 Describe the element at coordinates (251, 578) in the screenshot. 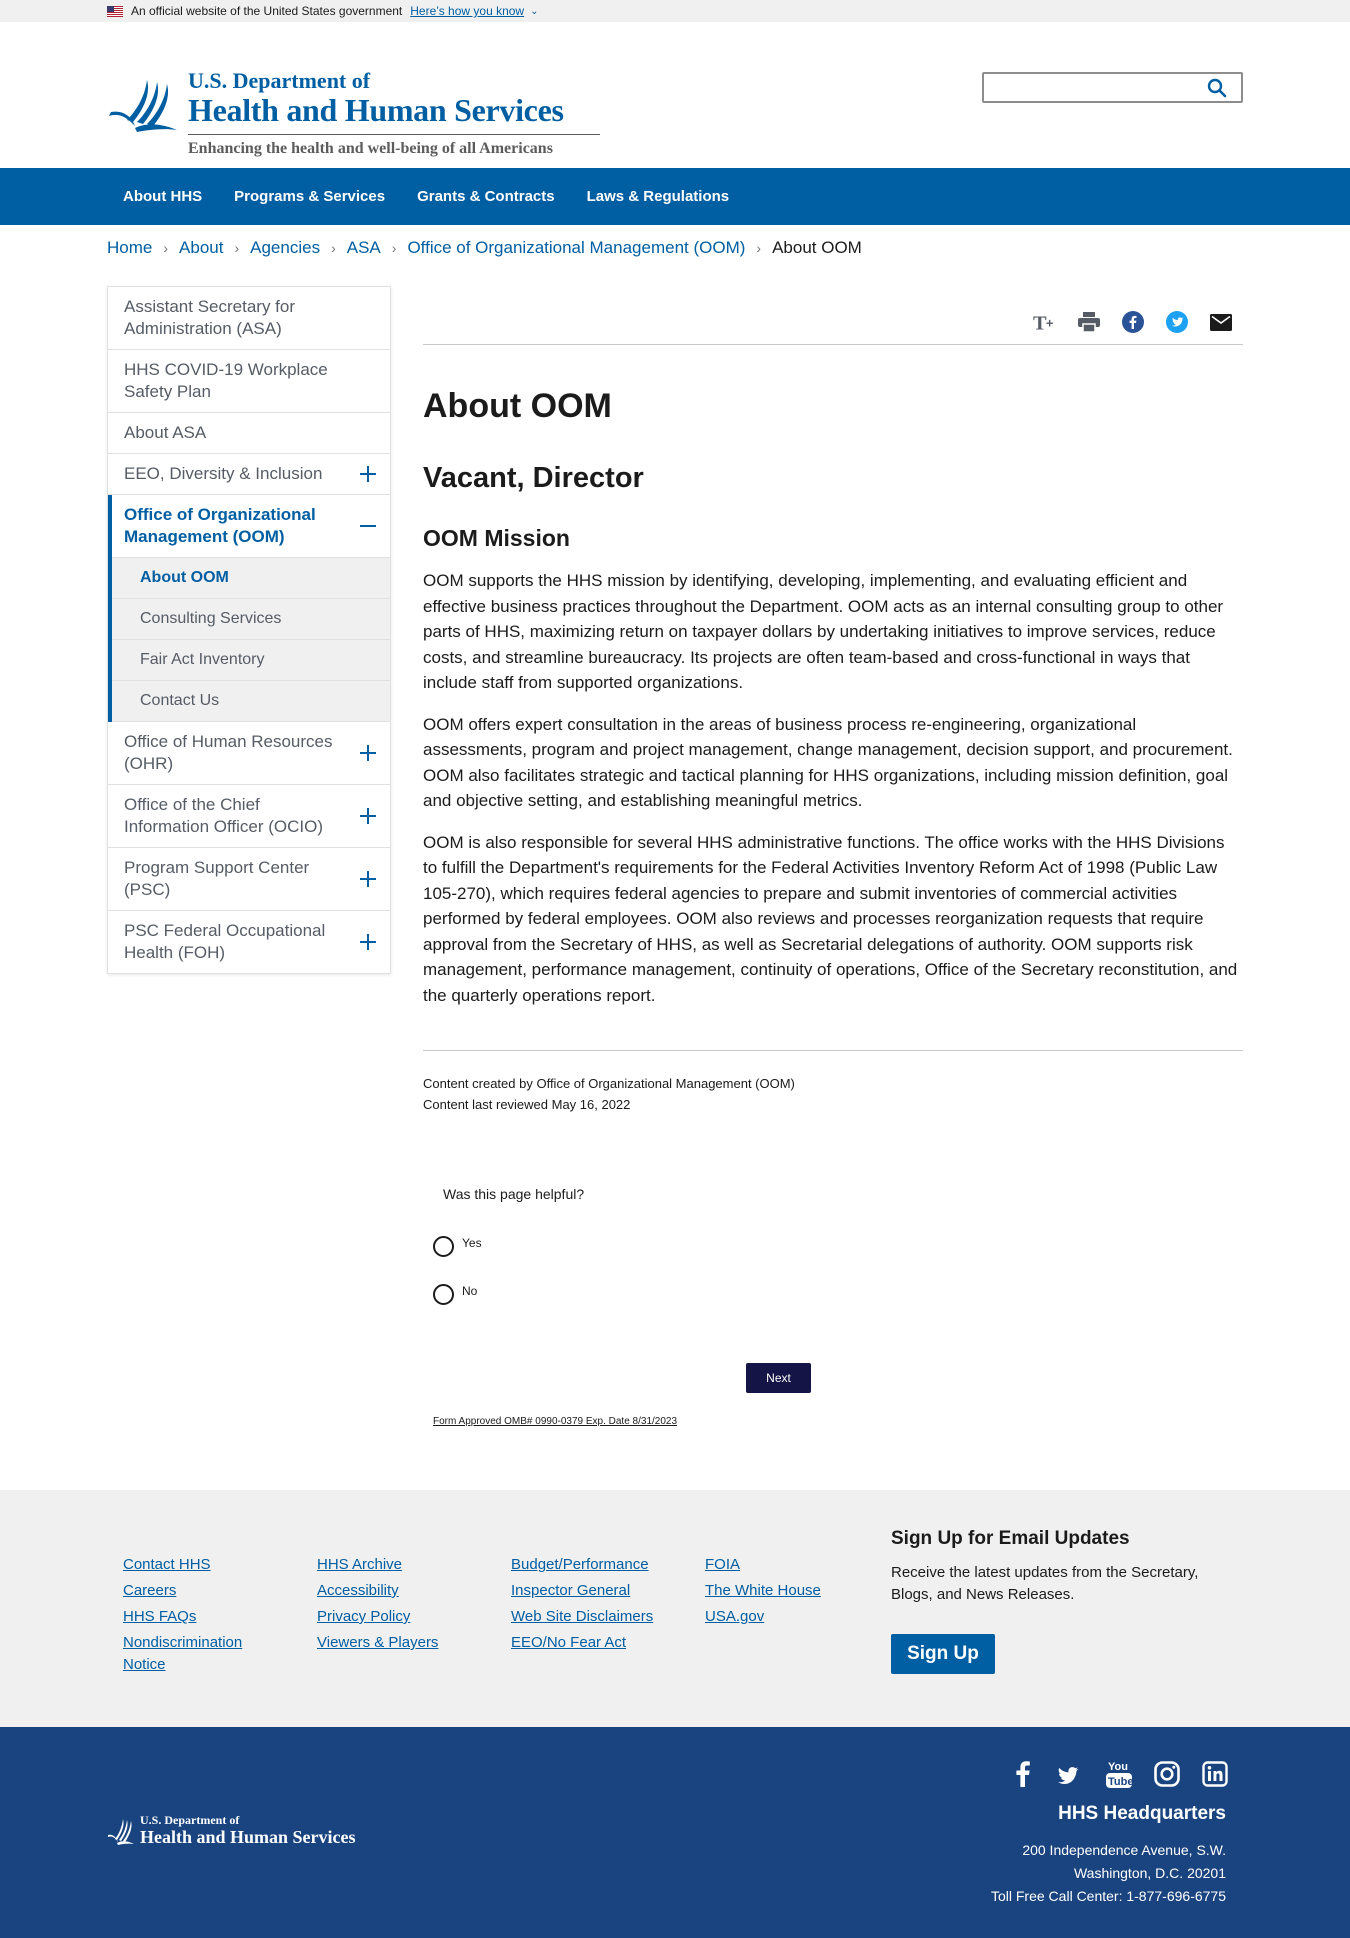

I see `sidebar-subitem-about-oom: About OOM` at that location.